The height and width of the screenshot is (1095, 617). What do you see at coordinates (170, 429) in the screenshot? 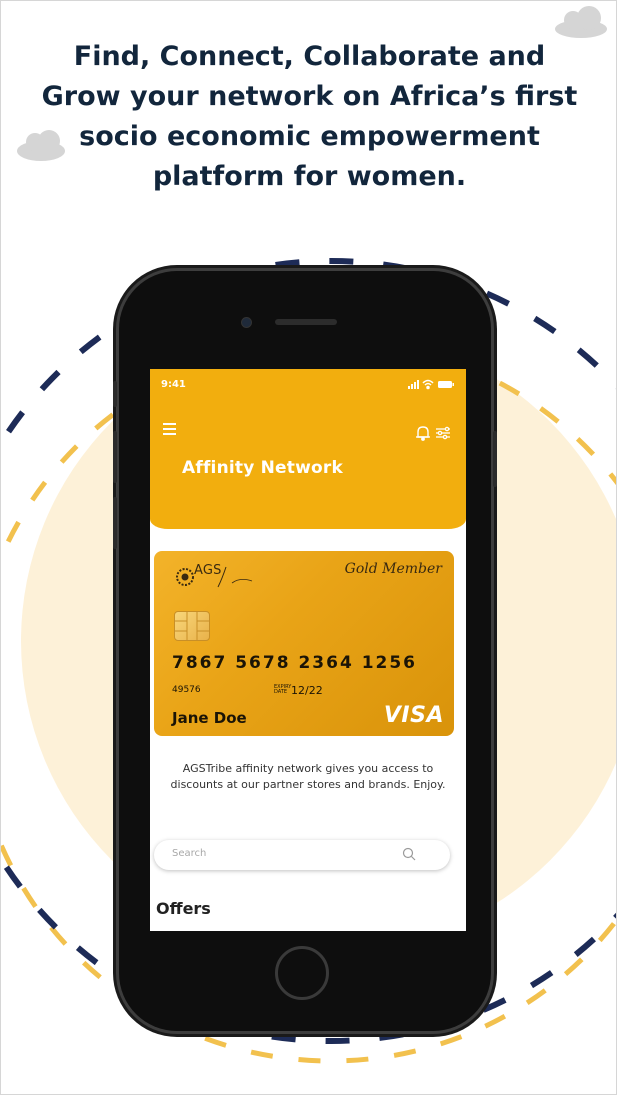
I see `hamburger-menu-icon` at bounding box center [170, 429].